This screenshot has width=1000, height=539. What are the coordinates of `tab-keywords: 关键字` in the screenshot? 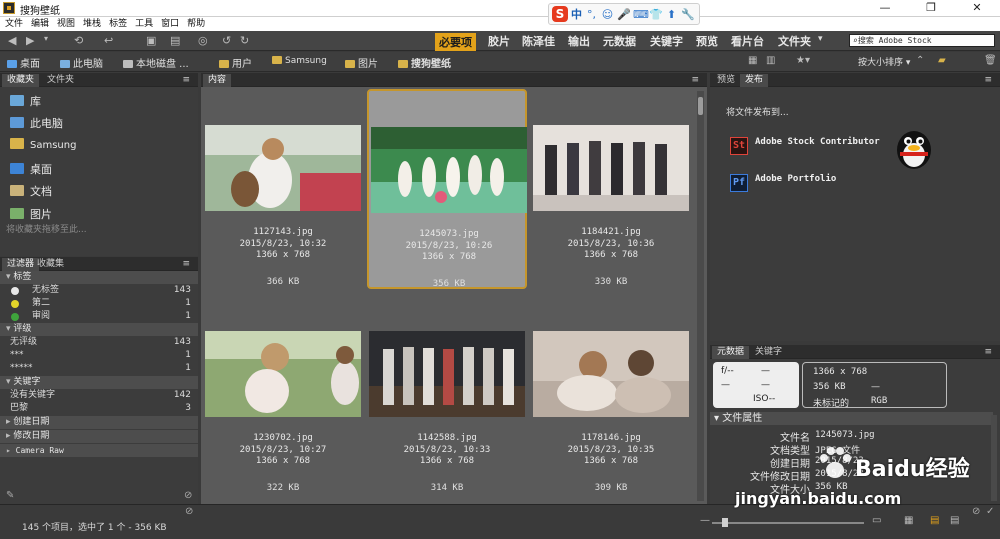 It's located at (768, 352).